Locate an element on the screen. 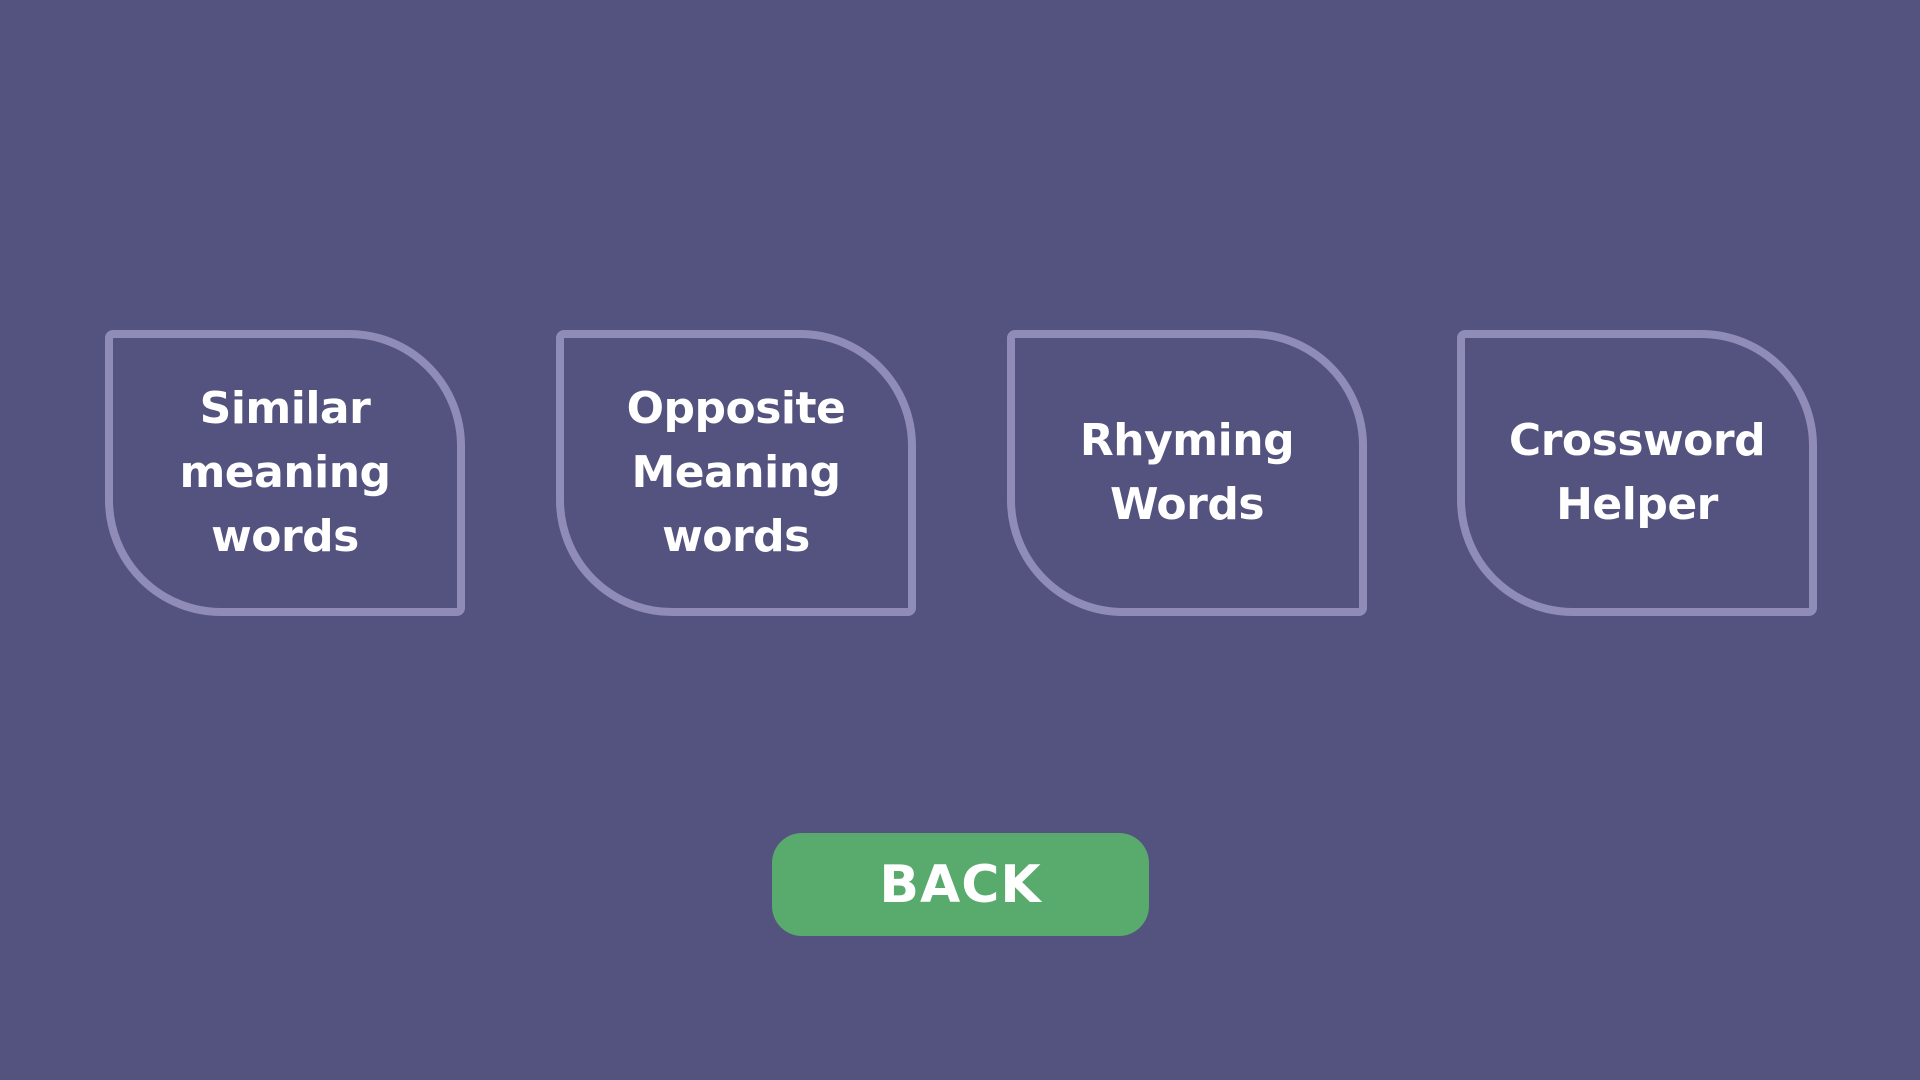 This screenshot has height=1080, width=1920. crossword-helper-button: Crossword Helper is located at coordinates (1637, 473).